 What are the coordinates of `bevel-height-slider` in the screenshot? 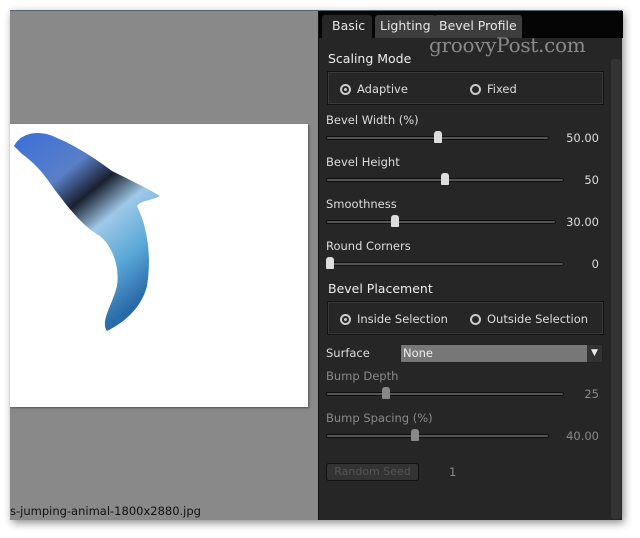 It's located at (445, 179).